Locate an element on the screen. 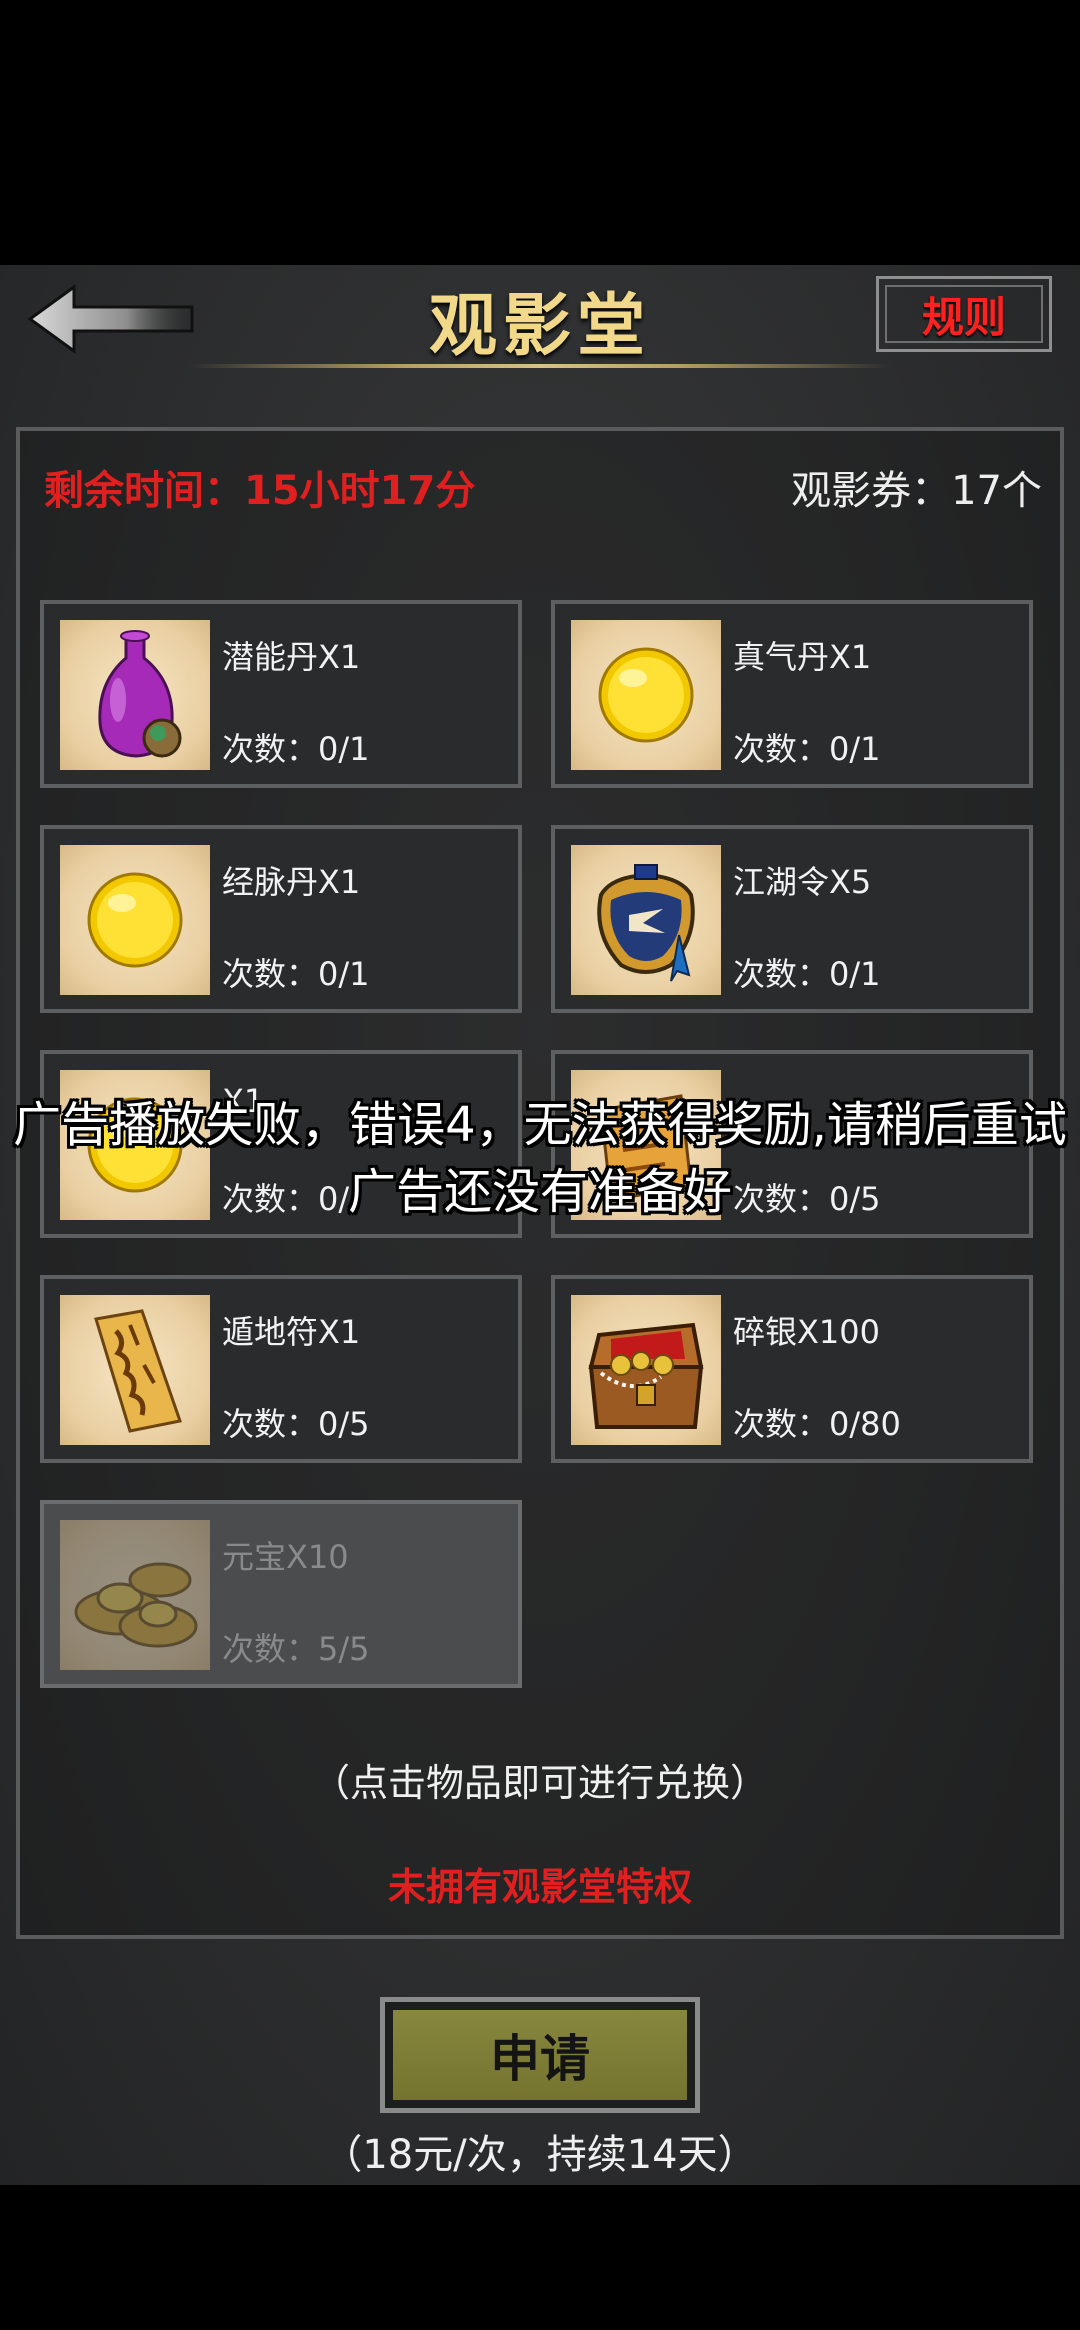  privilege-status: 未拥有观影堂特权 is located at coordinates (539, 1887).